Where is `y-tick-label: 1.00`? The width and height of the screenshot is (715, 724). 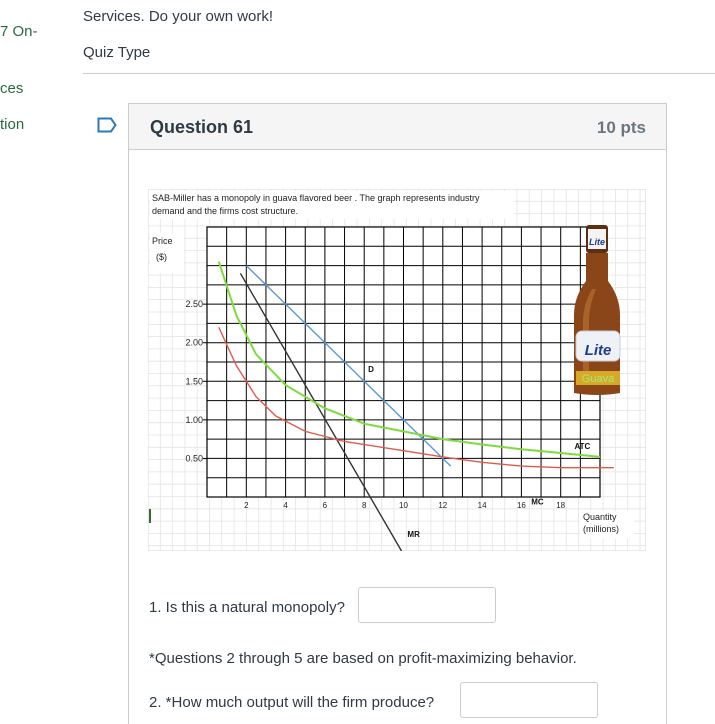
y-tick-label: 1.00 is located at coordinates (194, 420).